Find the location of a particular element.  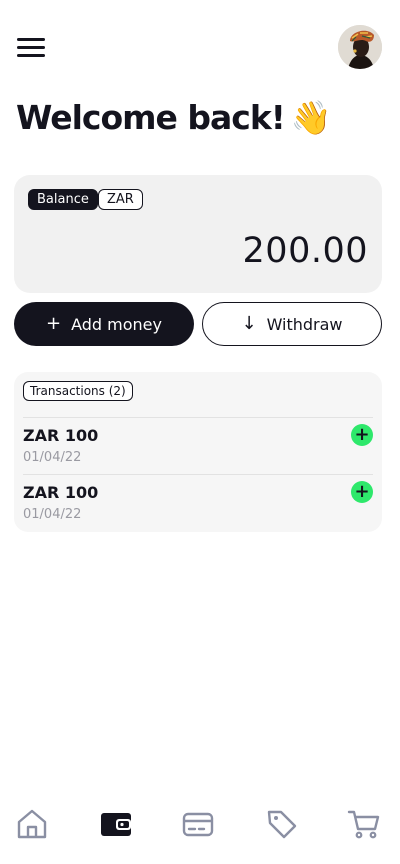

nav-cards is located at coordinates (198, 824).